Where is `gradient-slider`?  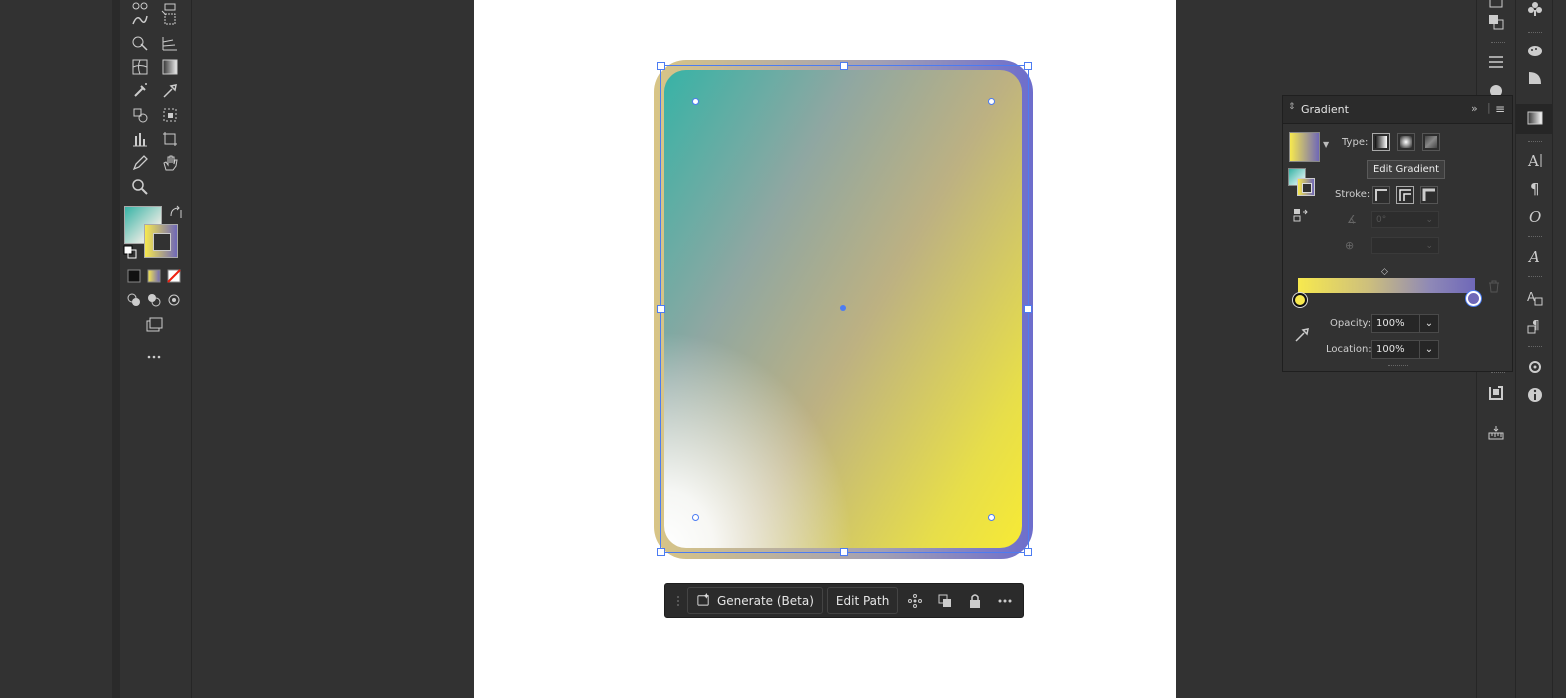 gradient-slider is located at coordinates (1386, 285).